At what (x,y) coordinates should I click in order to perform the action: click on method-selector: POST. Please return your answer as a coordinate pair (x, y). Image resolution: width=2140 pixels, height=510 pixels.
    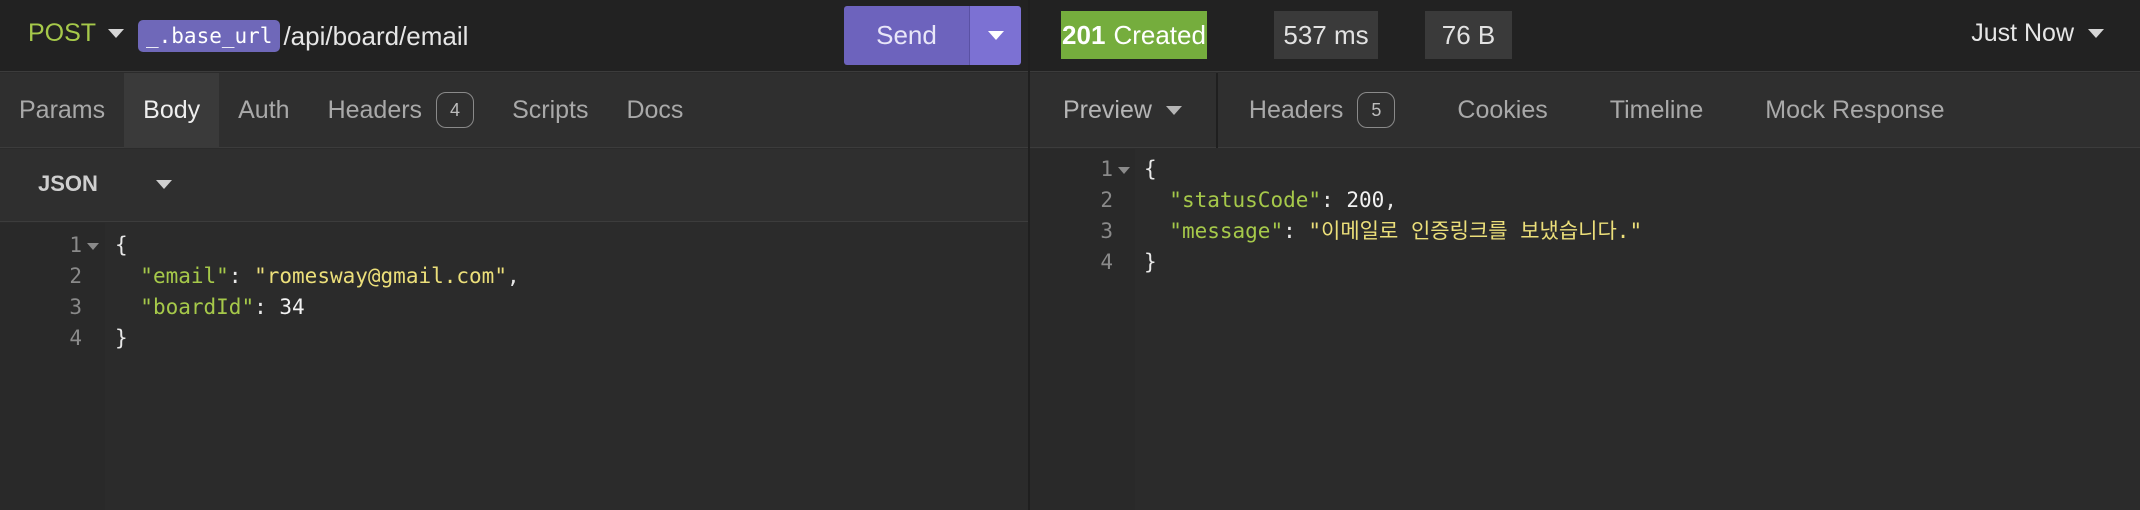
    Looking at the image, I should click on (76, 33).